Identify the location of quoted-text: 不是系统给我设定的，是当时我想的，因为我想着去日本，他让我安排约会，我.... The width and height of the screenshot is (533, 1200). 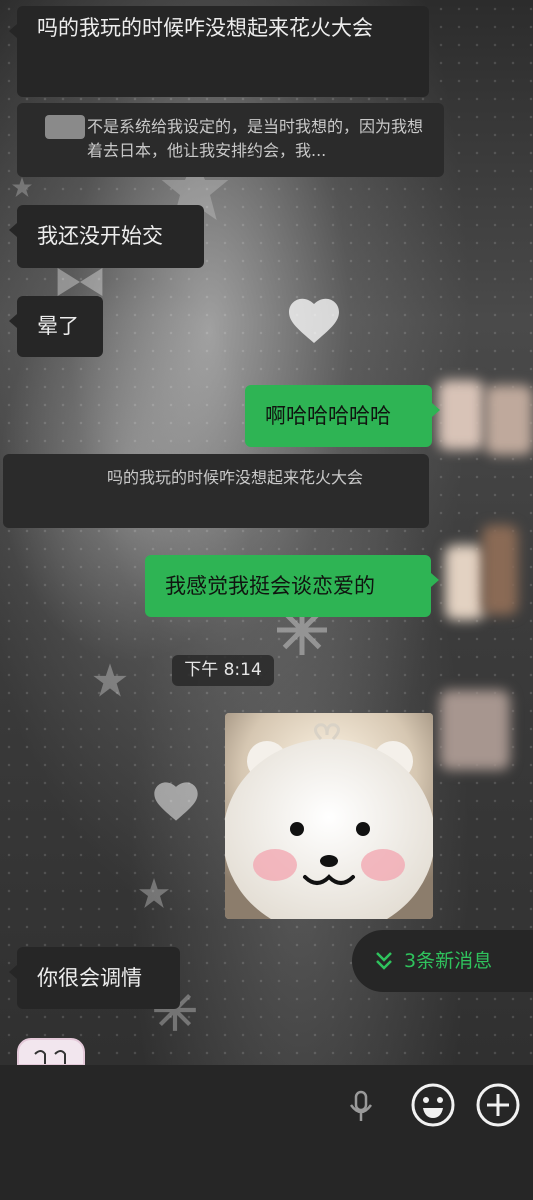
(255, 138).